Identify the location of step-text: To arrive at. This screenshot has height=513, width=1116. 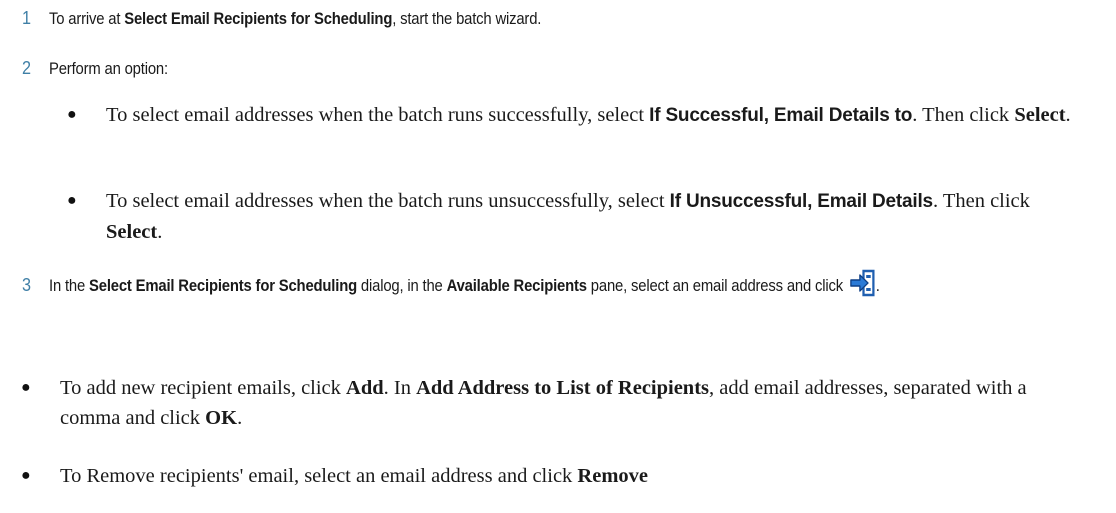
(87, 19).